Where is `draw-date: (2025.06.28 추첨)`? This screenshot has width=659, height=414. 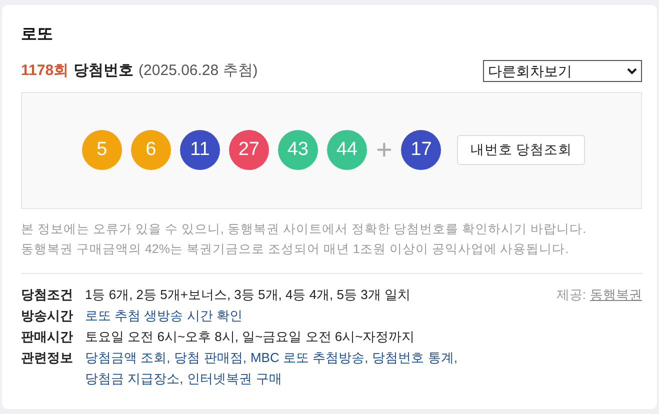 draw-date: (2025.06.28 추첨) is located at coordinates (198, 71).